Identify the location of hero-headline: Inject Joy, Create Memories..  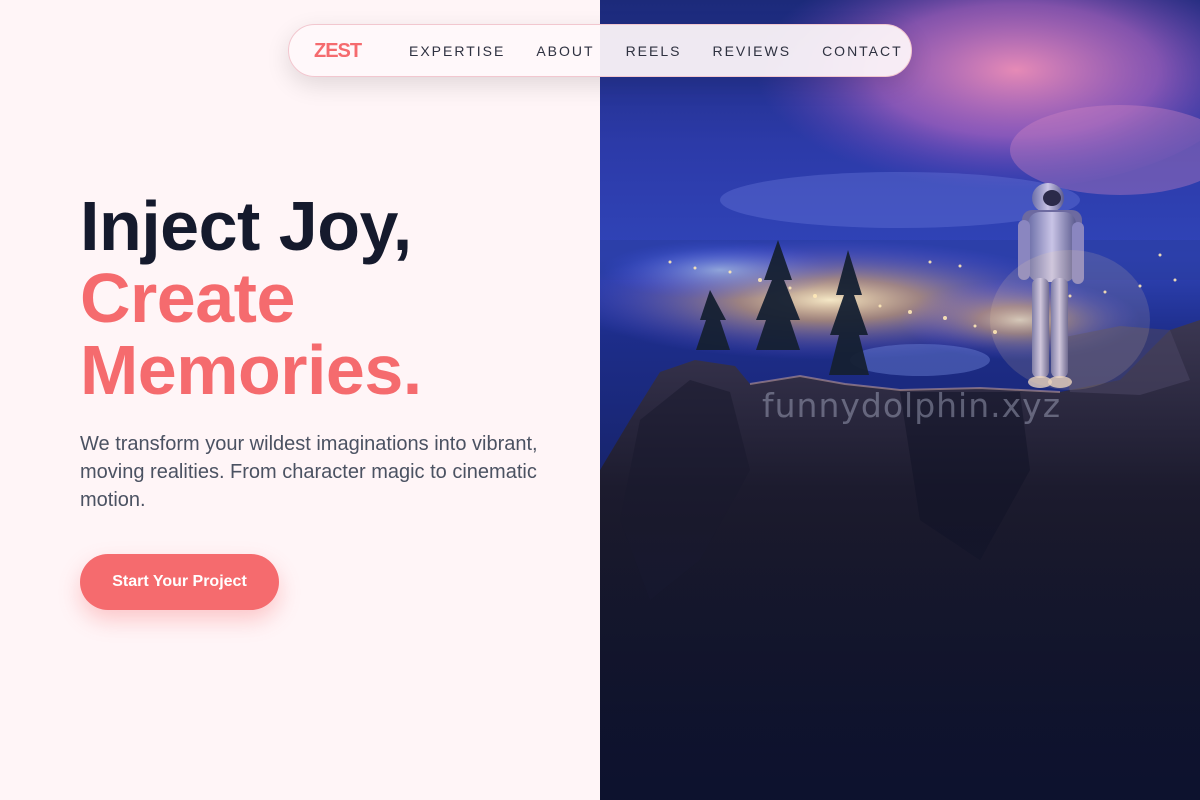
(251, 298).